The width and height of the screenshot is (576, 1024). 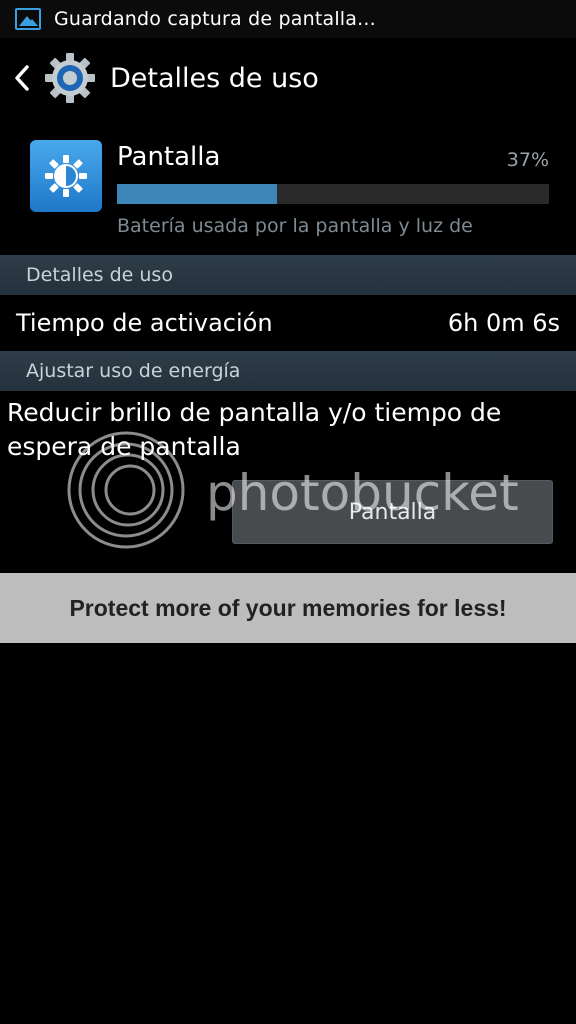 I want to click on settings-gear-icon, so click(x=70, y=78).